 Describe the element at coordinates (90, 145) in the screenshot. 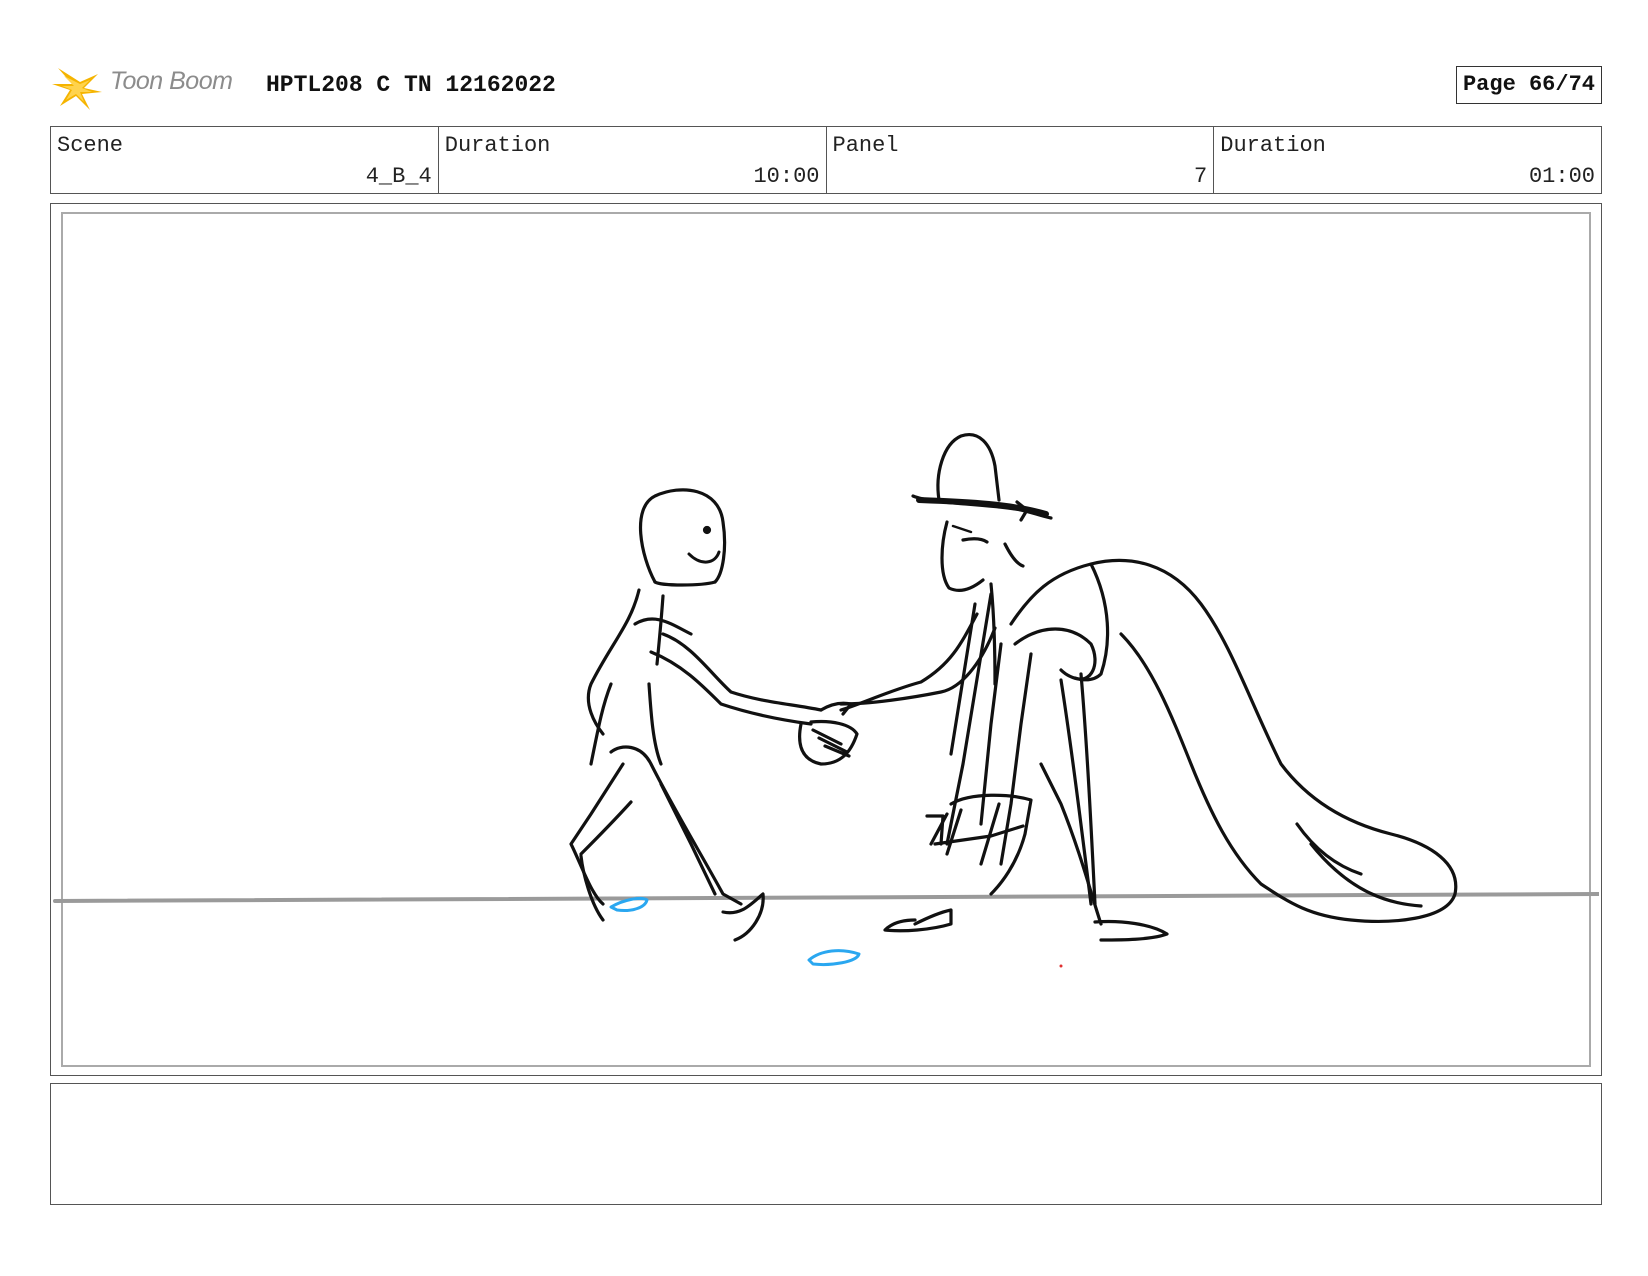

I see `scene-label: Scene` at that location.